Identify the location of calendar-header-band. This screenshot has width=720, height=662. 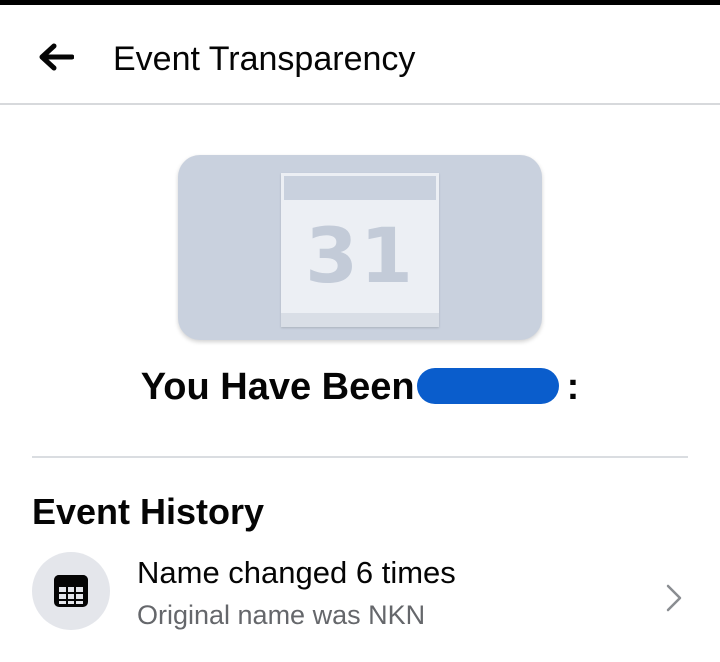
(360, 188).